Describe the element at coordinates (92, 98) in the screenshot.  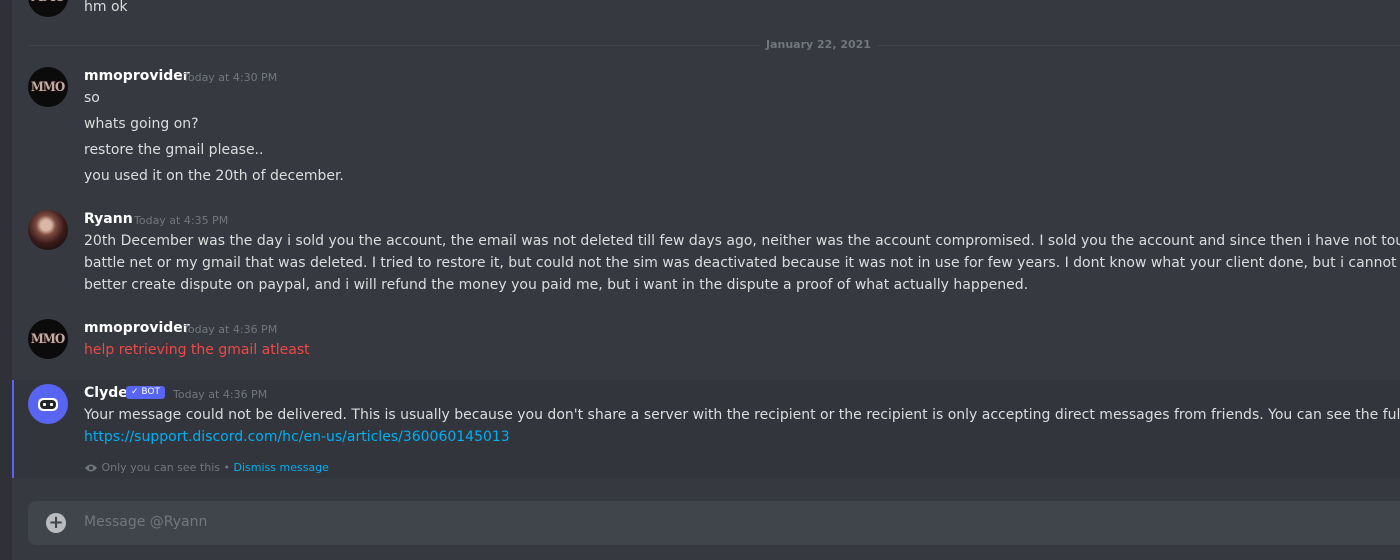
I see `message-text: so` at that location.